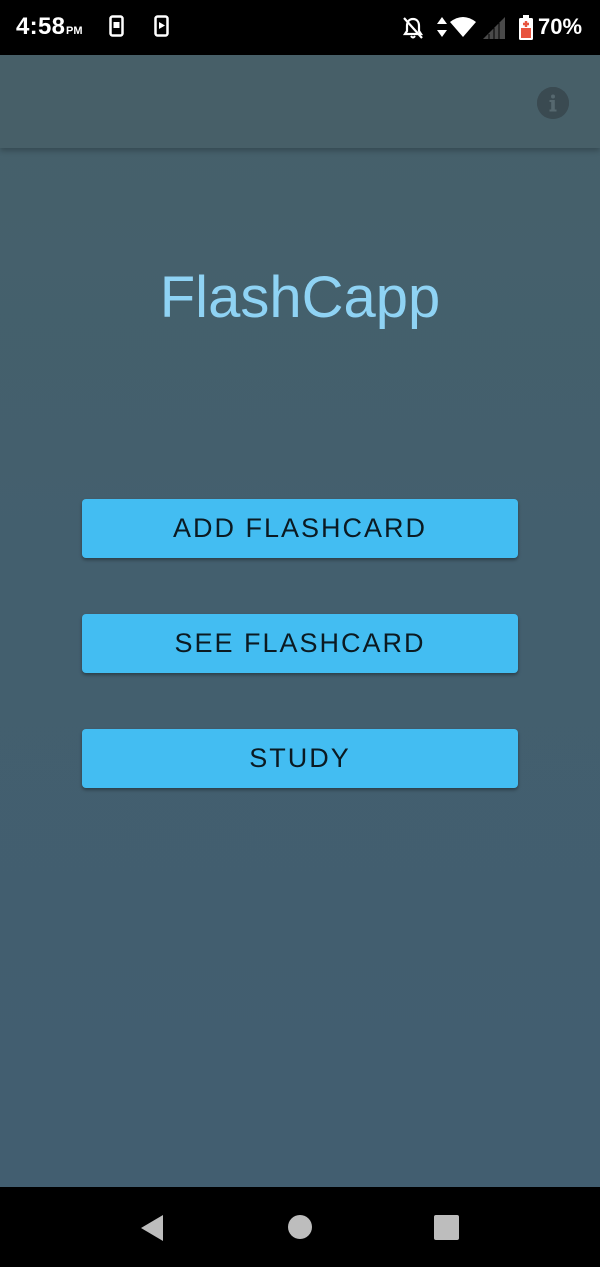 This screenshot has width=600, height=1267. I want to click on navigation-bar, so click(300, 1227).